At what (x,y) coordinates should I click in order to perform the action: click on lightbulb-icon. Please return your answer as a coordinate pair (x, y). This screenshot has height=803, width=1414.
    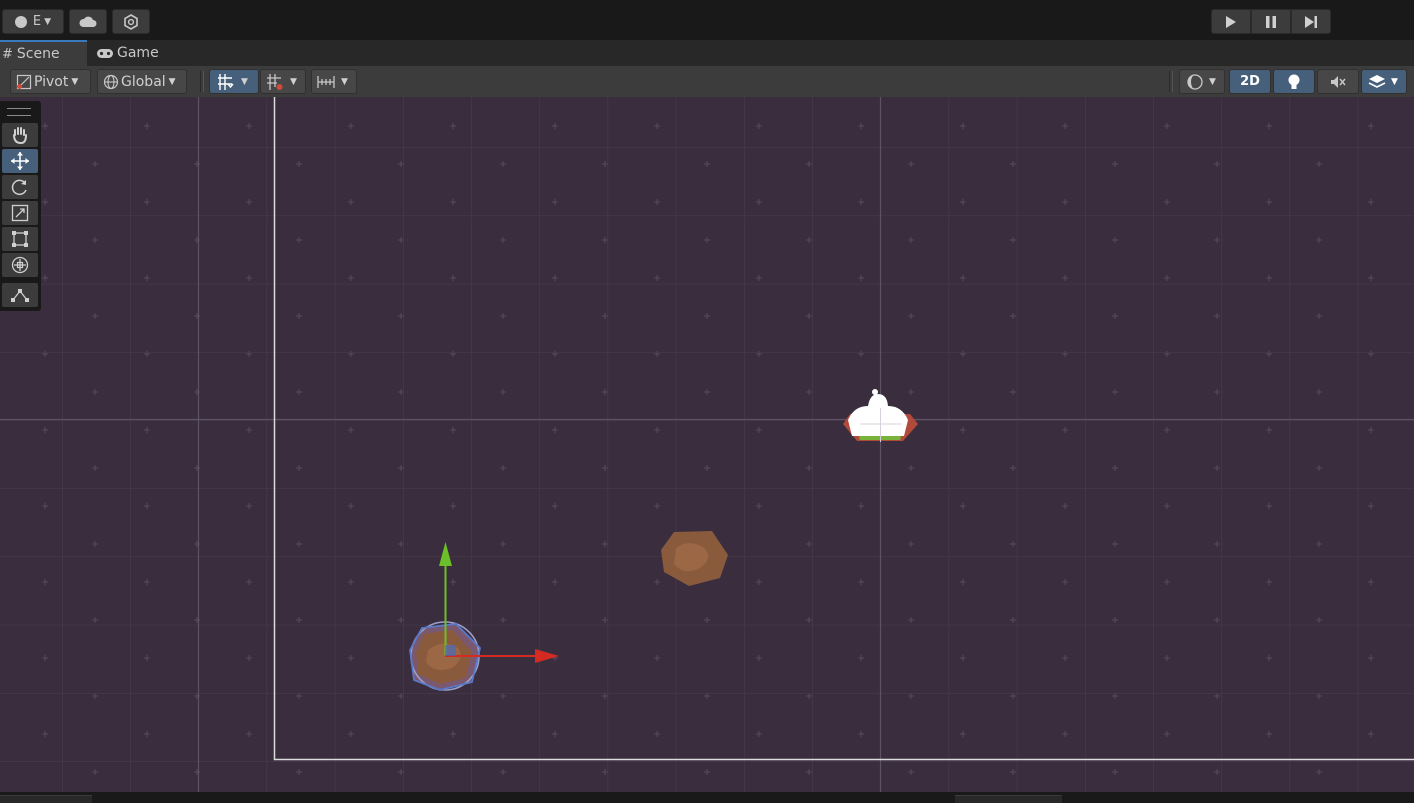
    Looking at the image, I should click on (1294, 82).